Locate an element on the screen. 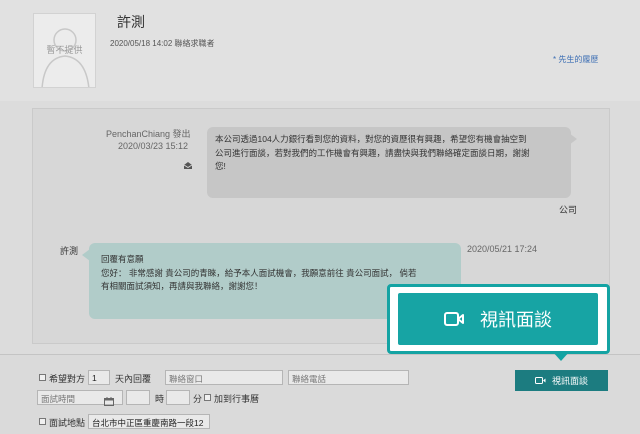 Image resolution: width=640 pixels, height=434 pixels. avatar-placeholder-text: 暫不提供 is located at coordinates (64, 50).